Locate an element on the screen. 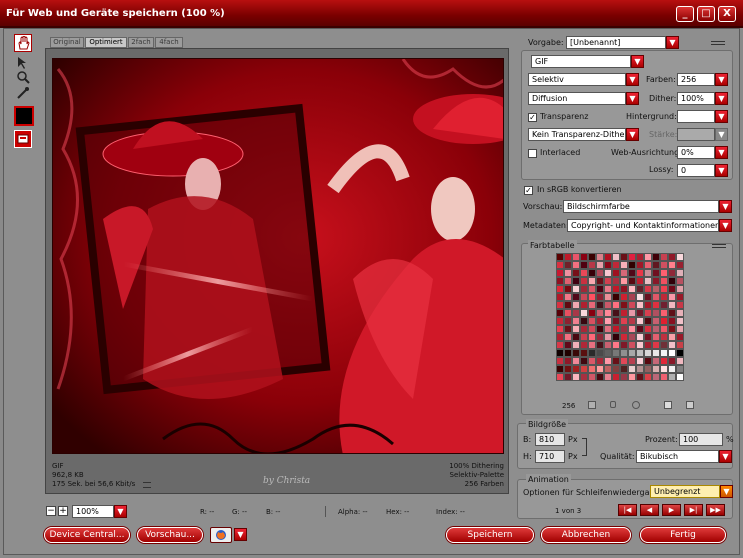 The width and height of the screenshot is (743, 558). web-safe-icon is located at coordinates (636, 405).